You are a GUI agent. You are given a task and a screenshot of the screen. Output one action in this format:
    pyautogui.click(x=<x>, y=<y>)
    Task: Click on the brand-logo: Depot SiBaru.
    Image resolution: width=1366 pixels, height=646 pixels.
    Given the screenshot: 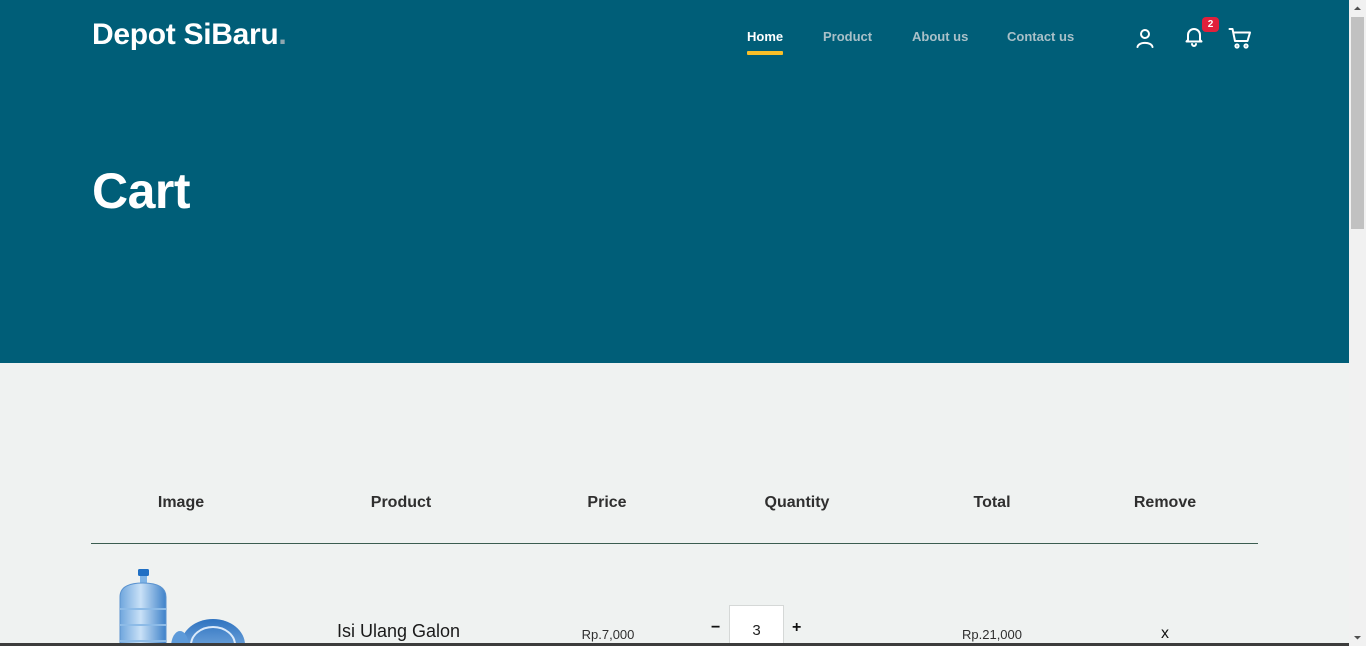 What is the action you would take?
    pyautogui.click(x=189, y=35)
    